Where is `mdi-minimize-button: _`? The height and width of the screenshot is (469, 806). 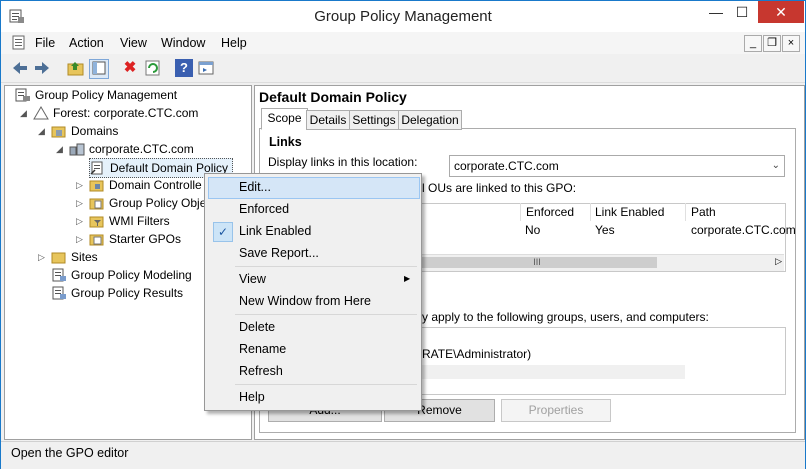 mdi-minimize-button: _ is located at coordinates (753, 43).